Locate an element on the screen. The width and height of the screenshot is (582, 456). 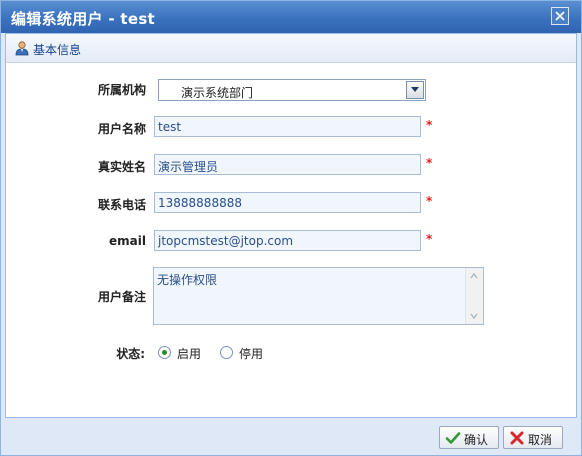
username-label: 用户名称 is located at coordinates (121, 129).